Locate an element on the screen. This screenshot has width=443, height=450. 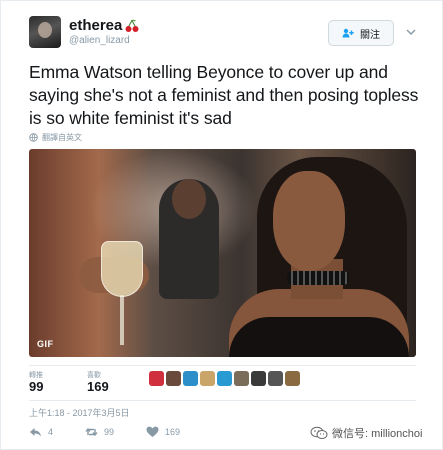
translate-link: 翻譯自英文 is located at coordinates (55, 137).